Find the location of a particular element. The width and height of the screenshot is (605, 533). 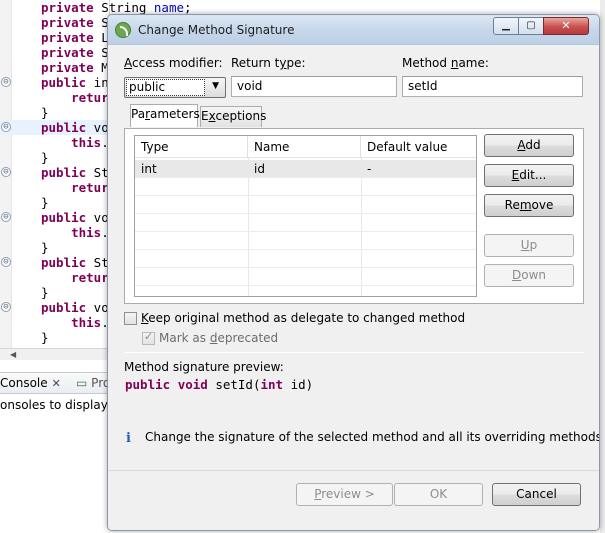

code-line: ⊖ public in is located at coordinates (55, 82).